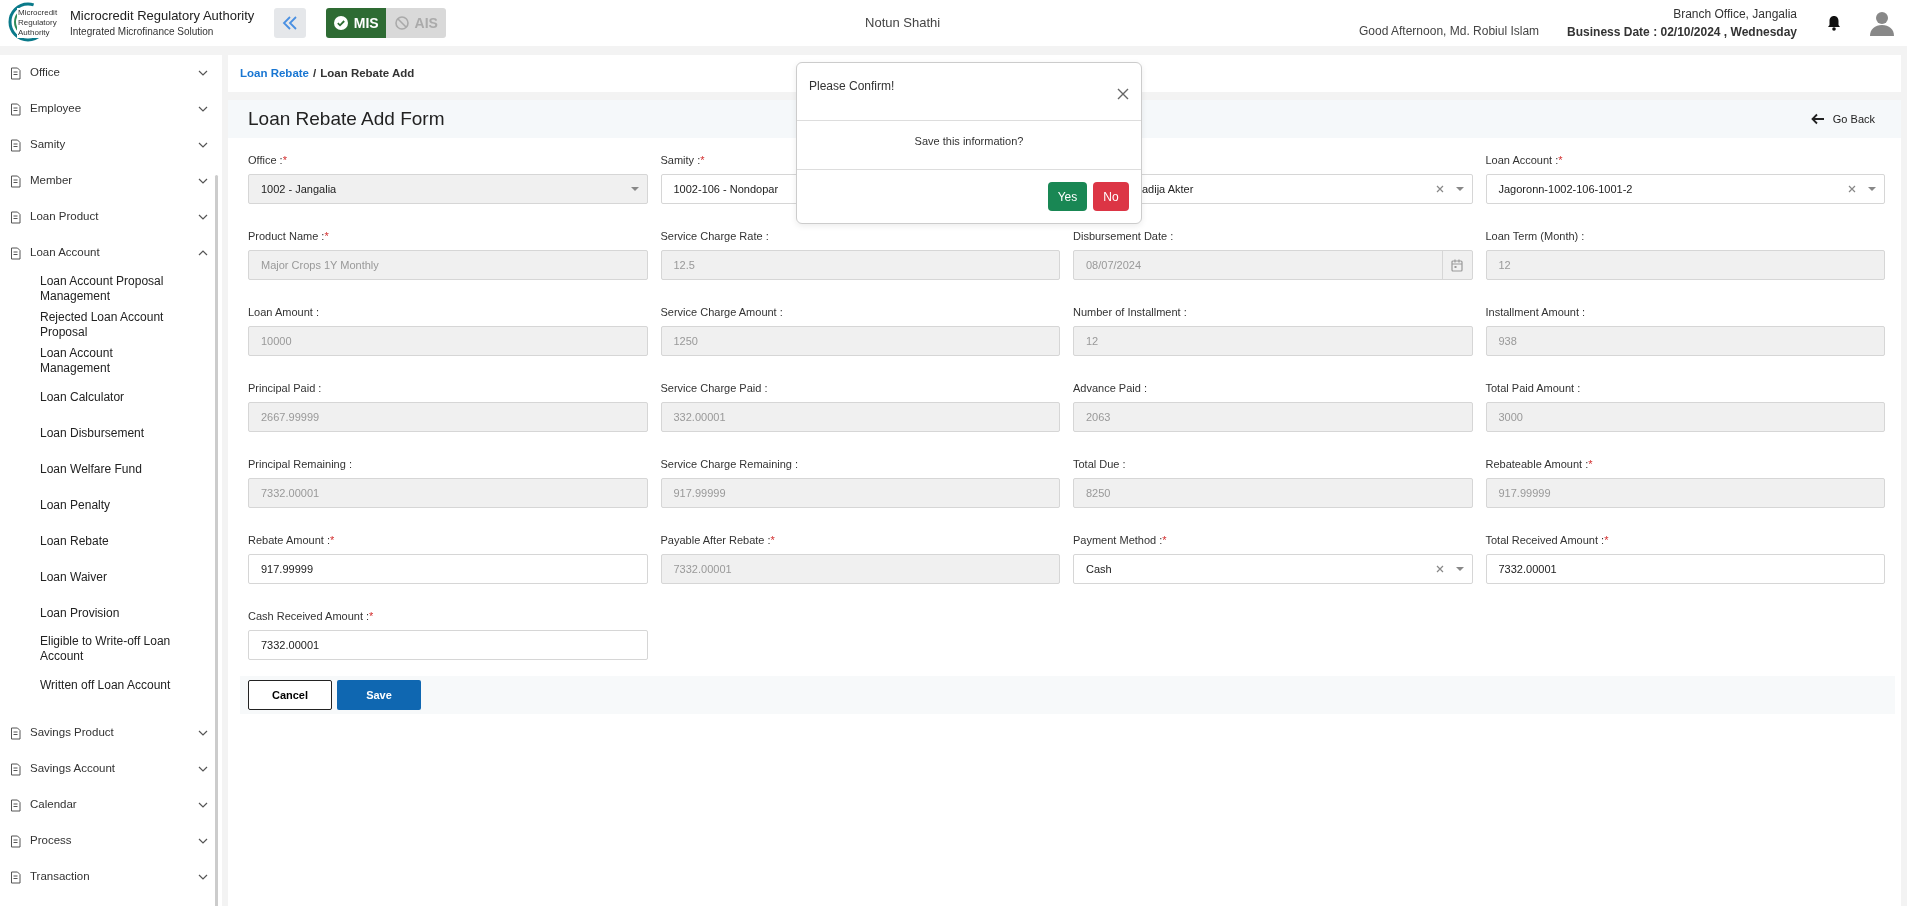 This screenshot has height=906, width=1907. Describe the element at coordinates (111, 505) in the screenshot. I see `sidebar-subitem: Loan Penalty` at that location.